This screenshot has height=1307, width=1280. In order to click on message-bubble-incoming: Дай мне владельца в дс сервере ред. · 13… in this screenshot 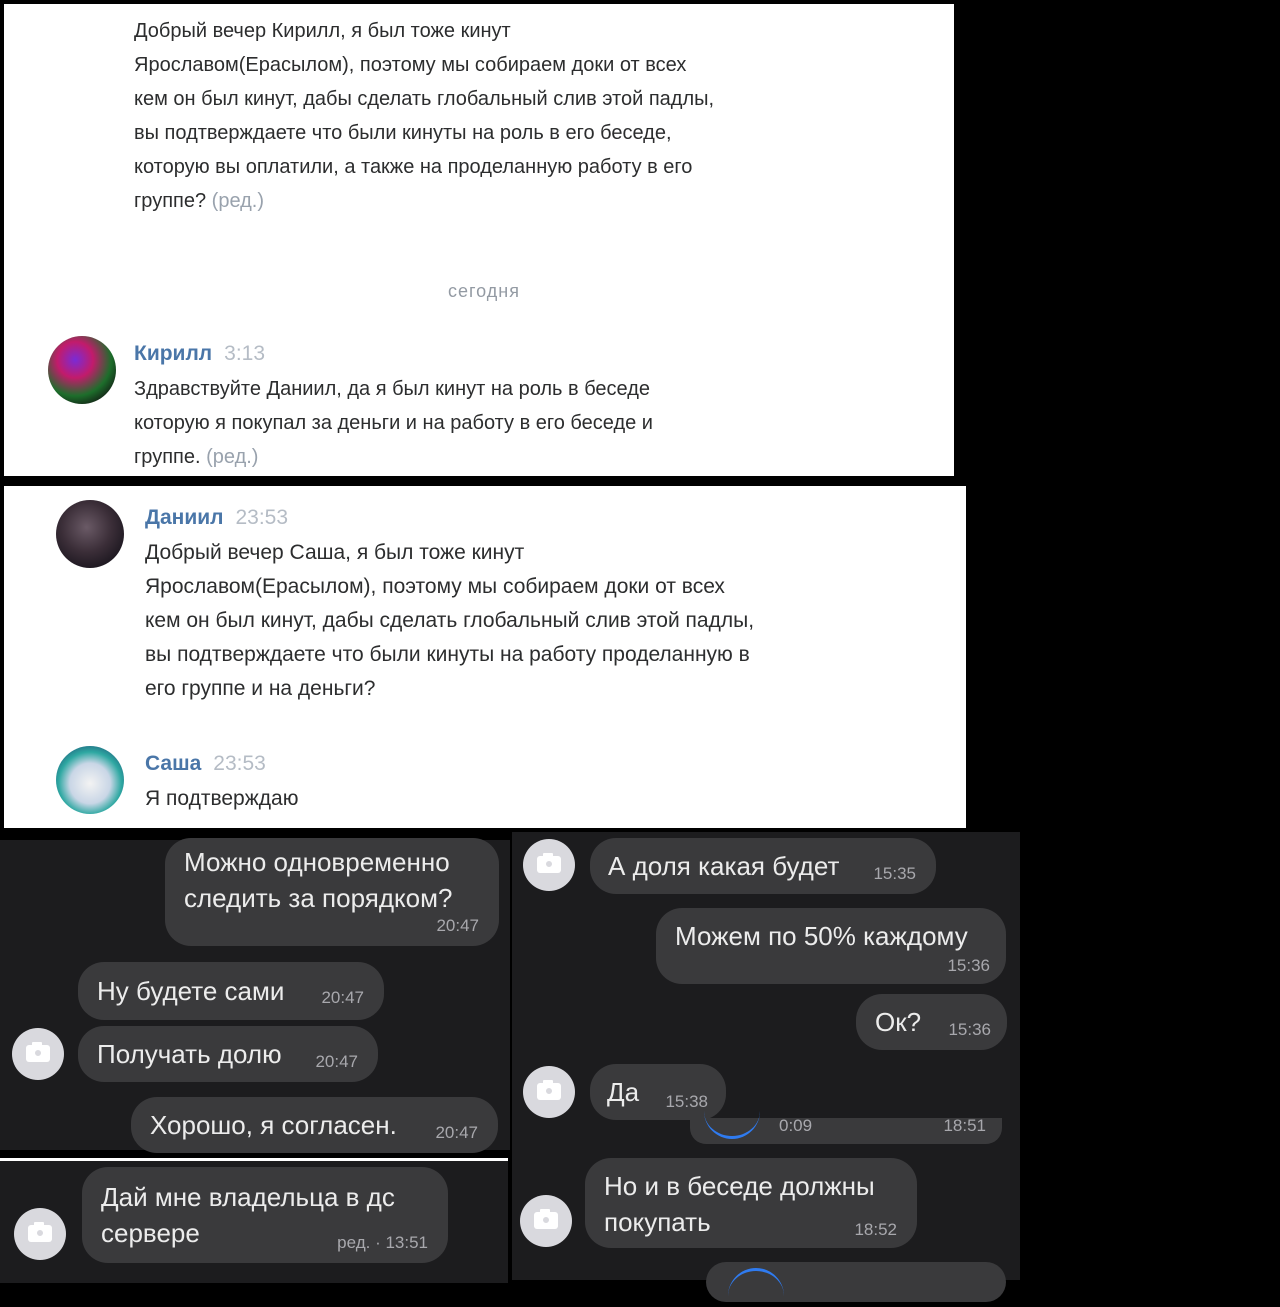, I will do `click(265, 1215)`.